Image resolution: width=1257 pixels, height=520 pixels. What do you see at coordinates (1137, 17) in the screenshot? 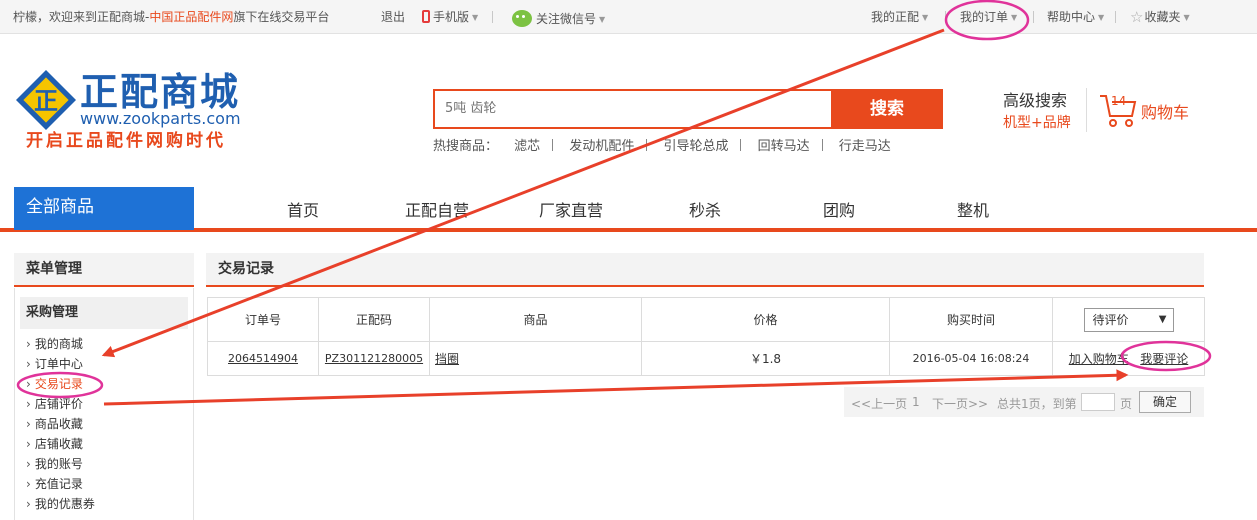
I see `star-icon: ☆` at bounding box center [1137, 17].